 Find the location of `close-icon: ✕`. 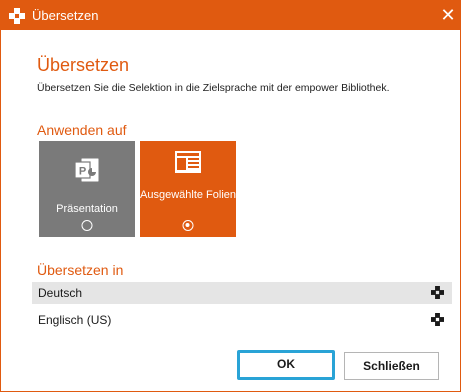

close-icon: ✕ is located at coordinates (448, 15).